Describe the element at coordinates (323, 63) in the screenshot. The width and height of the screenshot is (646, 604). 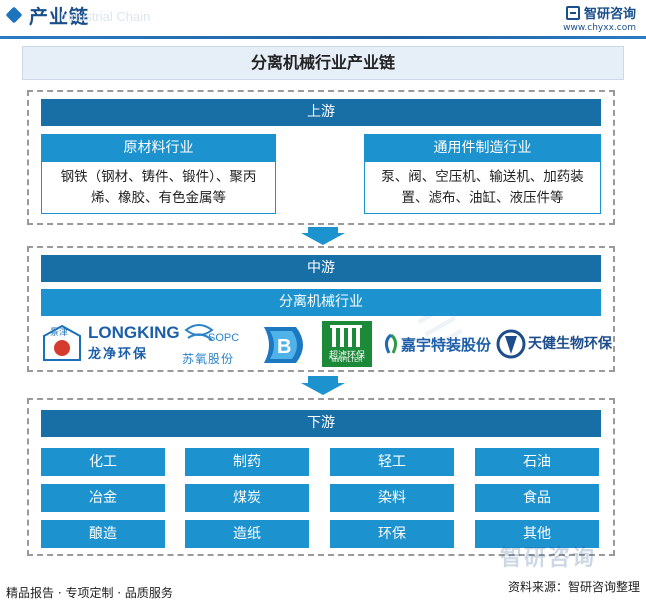
I see `diagram-title: 分离机械行业产业链` at that location.